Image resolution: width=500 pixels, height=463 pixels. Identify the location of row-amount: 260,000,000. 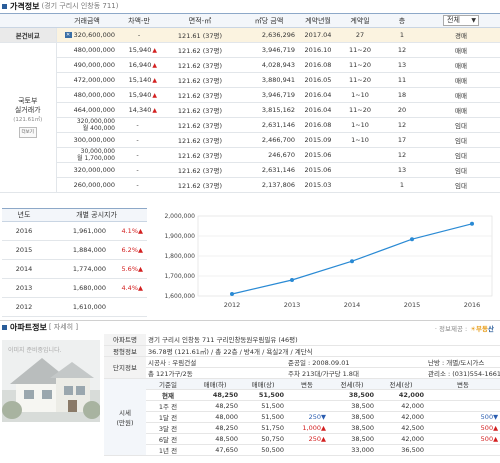
(87, 185).